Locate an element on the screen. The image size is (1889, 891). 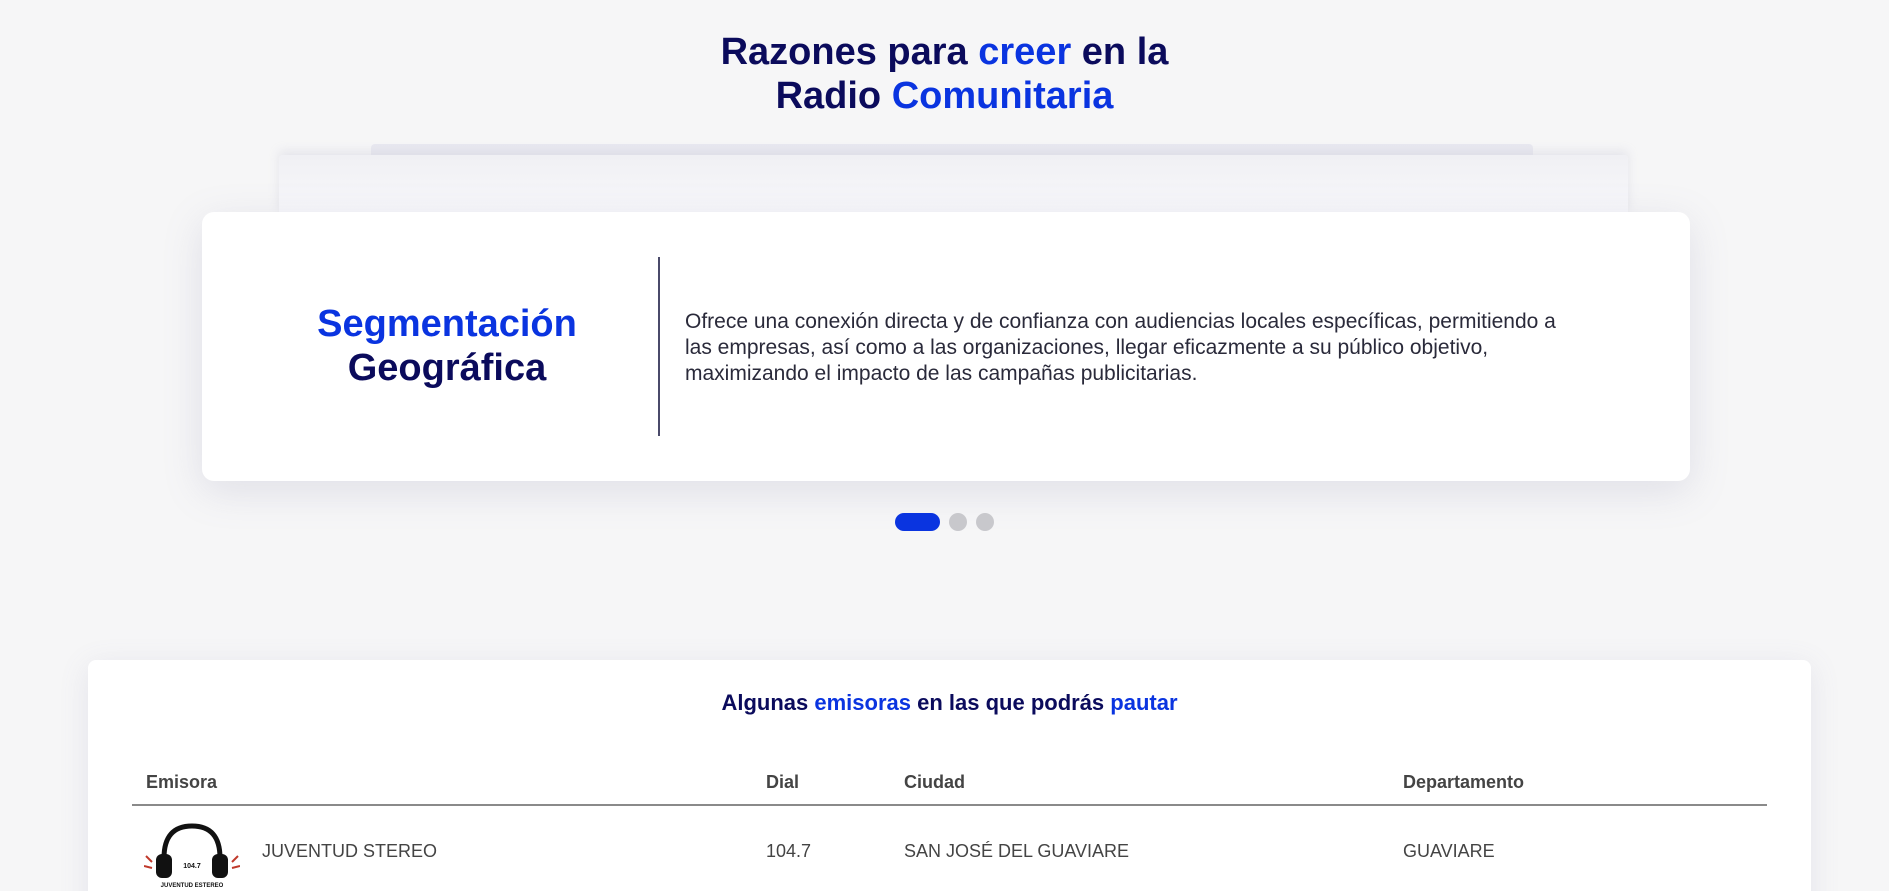
title-highlight: creer is located at coordinates (1025, 52).